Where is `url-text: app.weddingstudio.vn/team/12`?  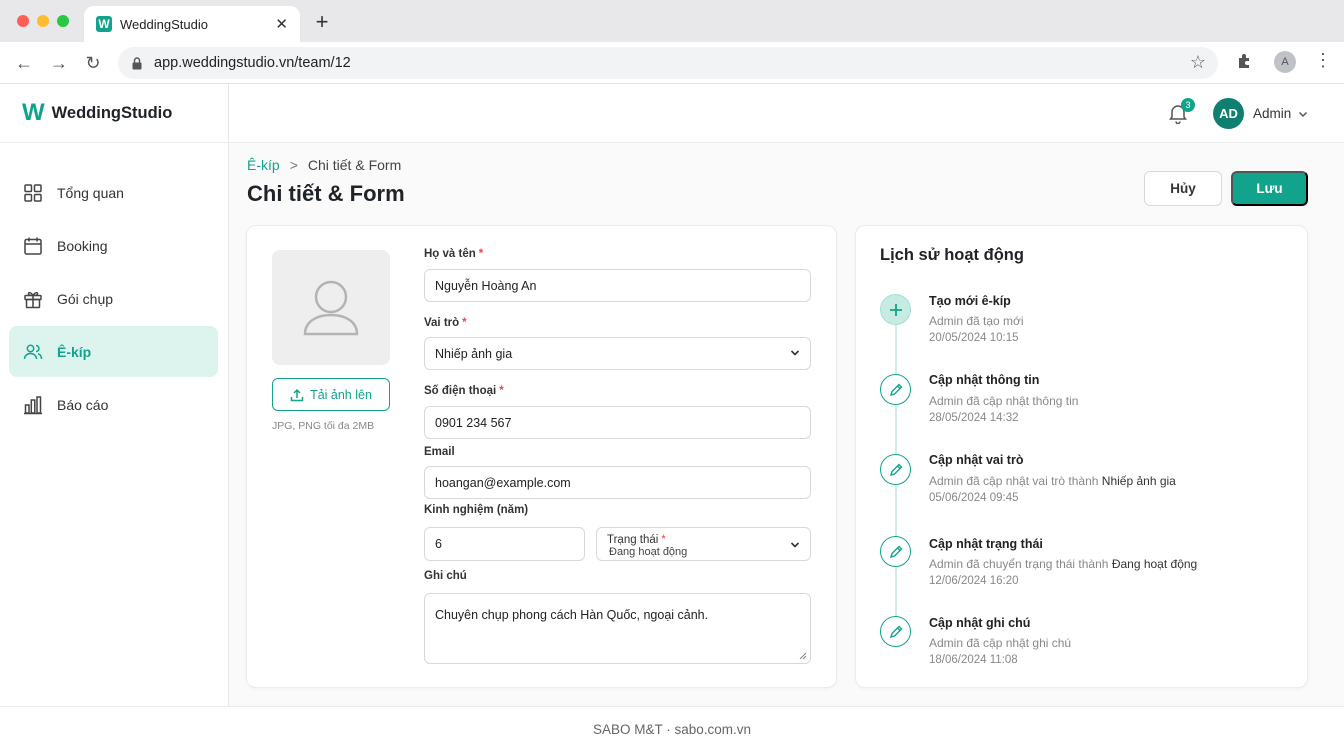 url-text: app.weddingstudio.vn/team/12 is located at coordinates (252, 63).